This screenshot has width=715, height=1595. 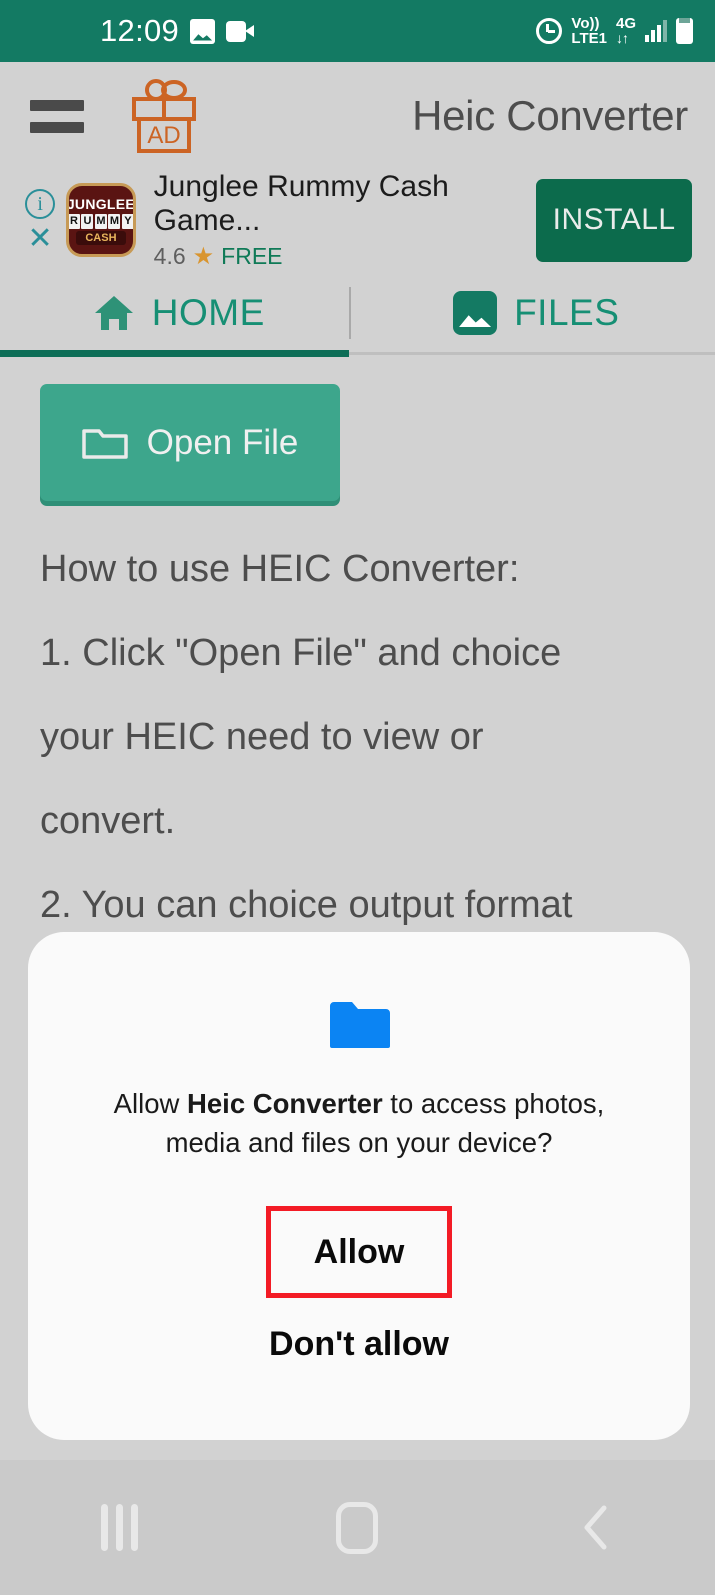 I want to click on instruction-line: your HEIC need to view or, so click(x=262, y=737).